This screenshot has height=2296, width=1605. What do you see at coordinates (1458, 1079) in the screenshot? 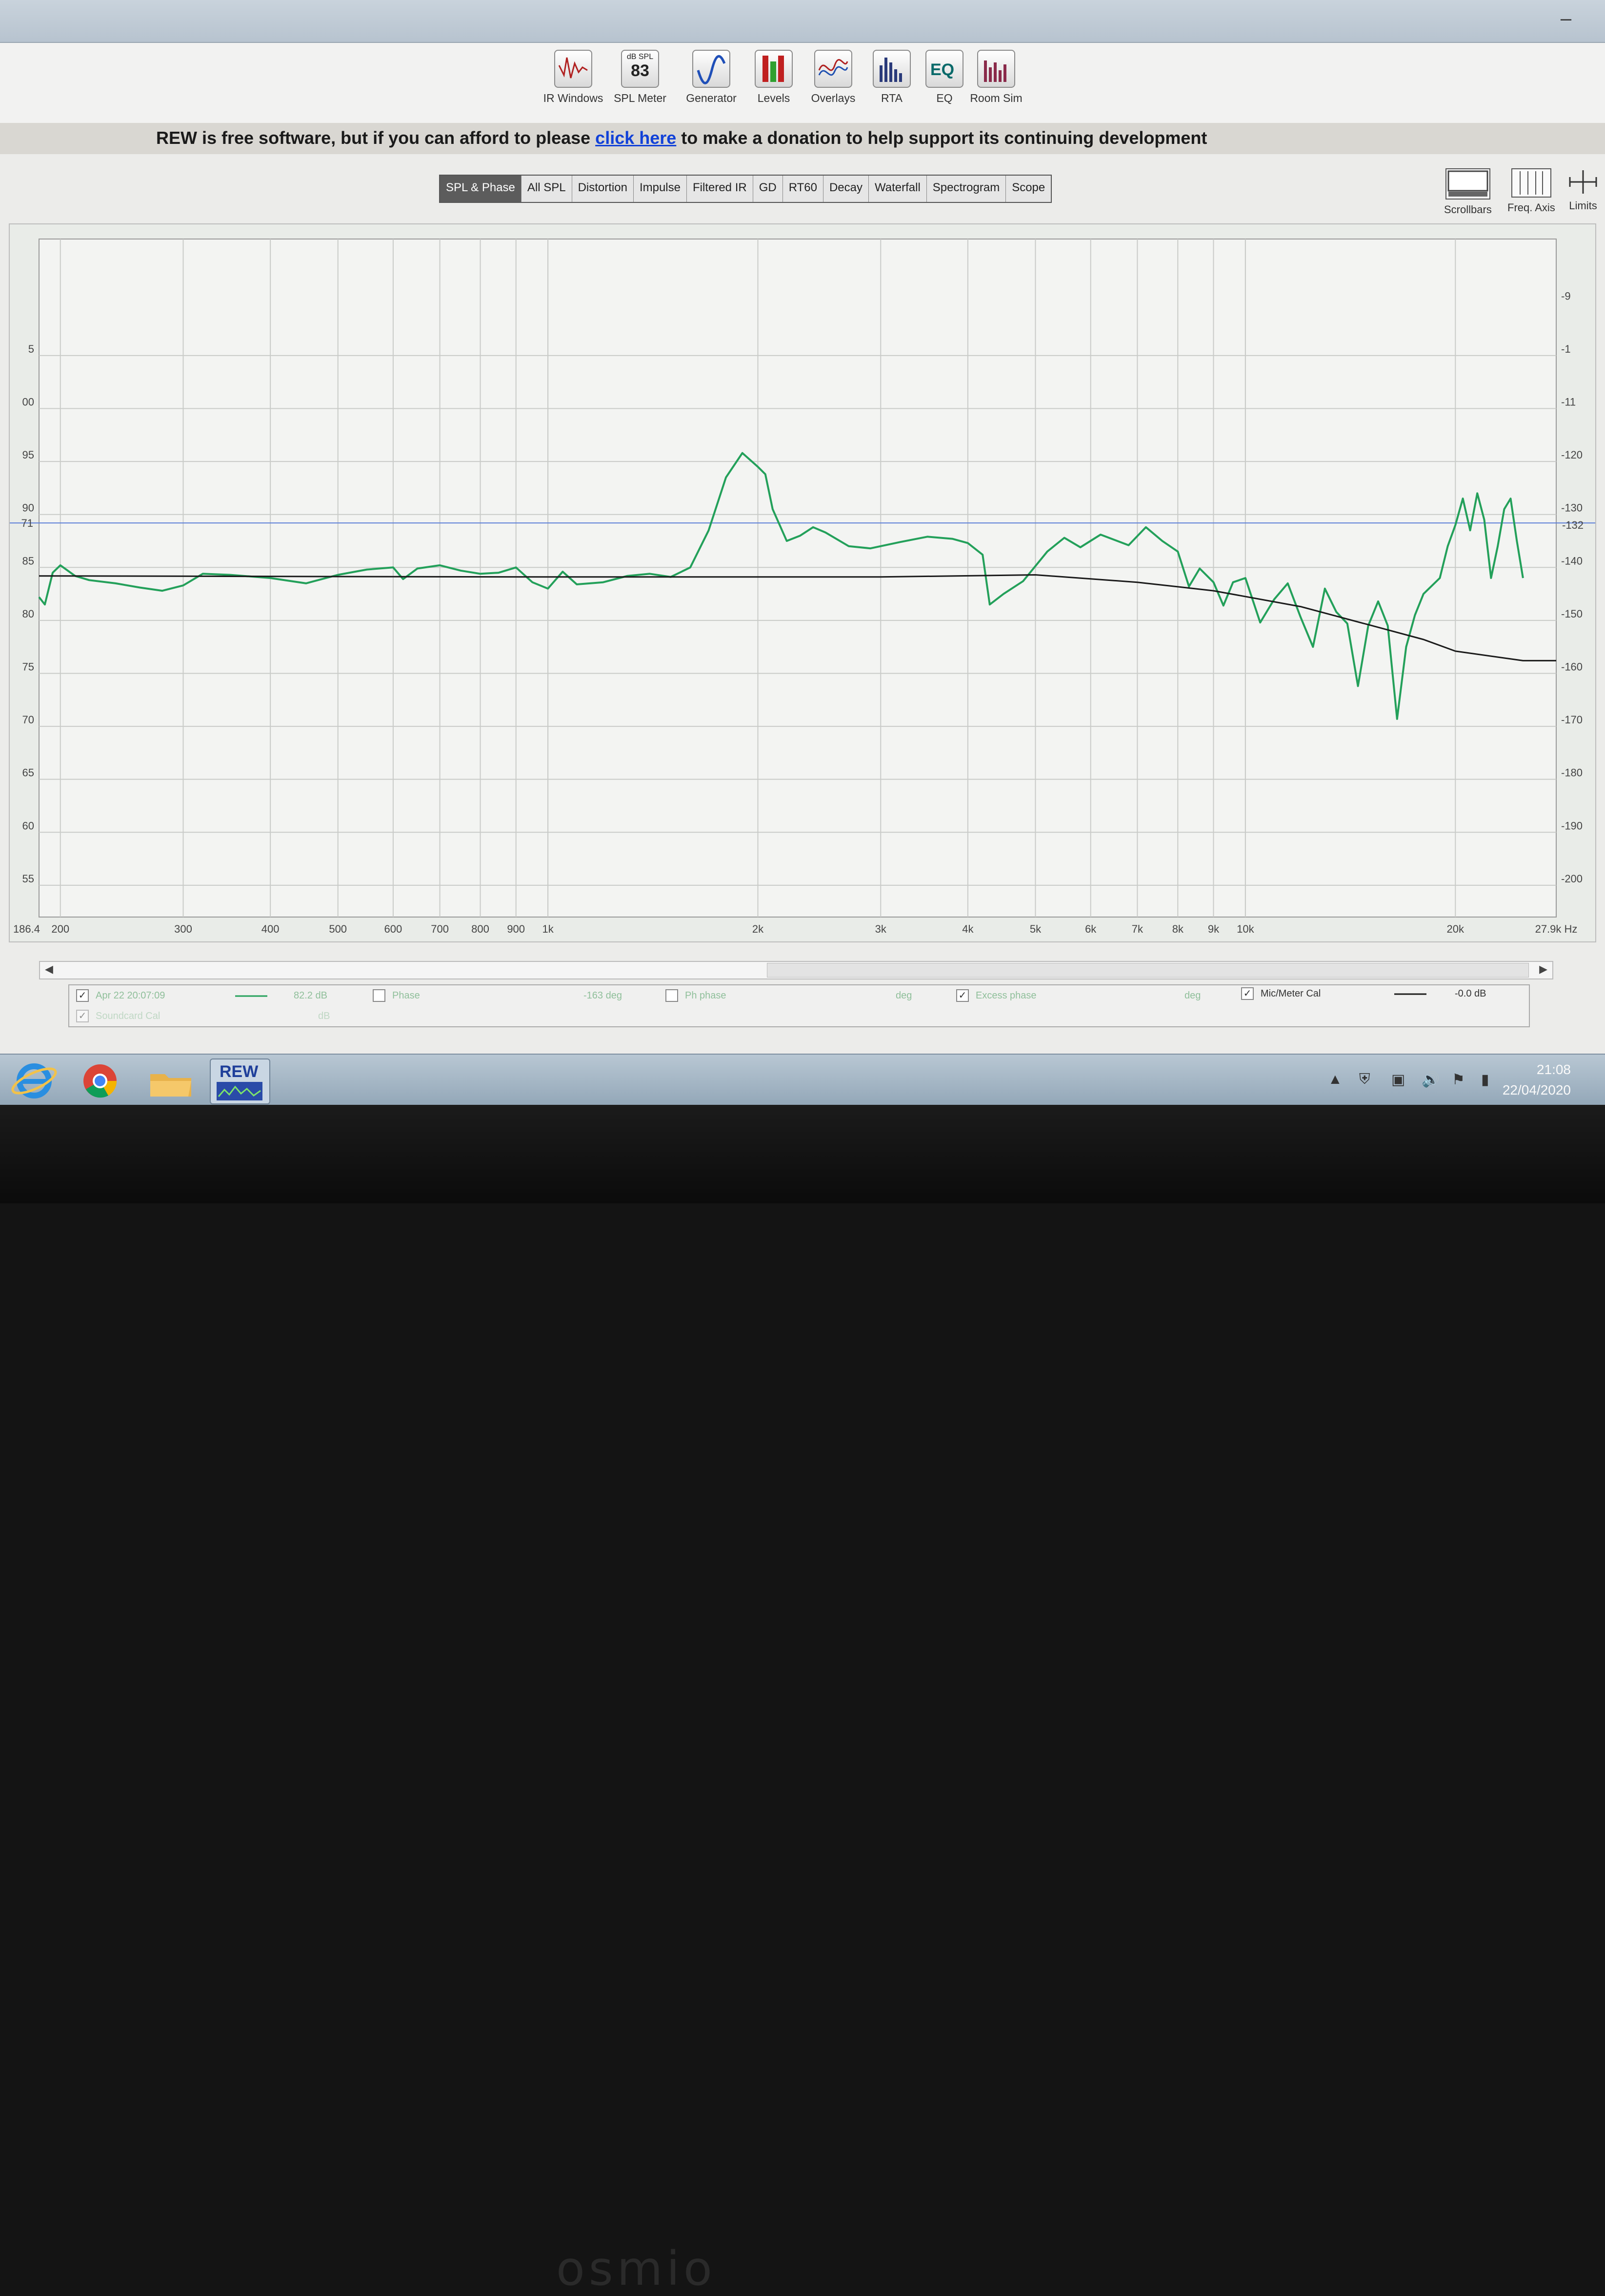
I see `tray-network-icon: ⚑` at bounding box center [1458, 1079].